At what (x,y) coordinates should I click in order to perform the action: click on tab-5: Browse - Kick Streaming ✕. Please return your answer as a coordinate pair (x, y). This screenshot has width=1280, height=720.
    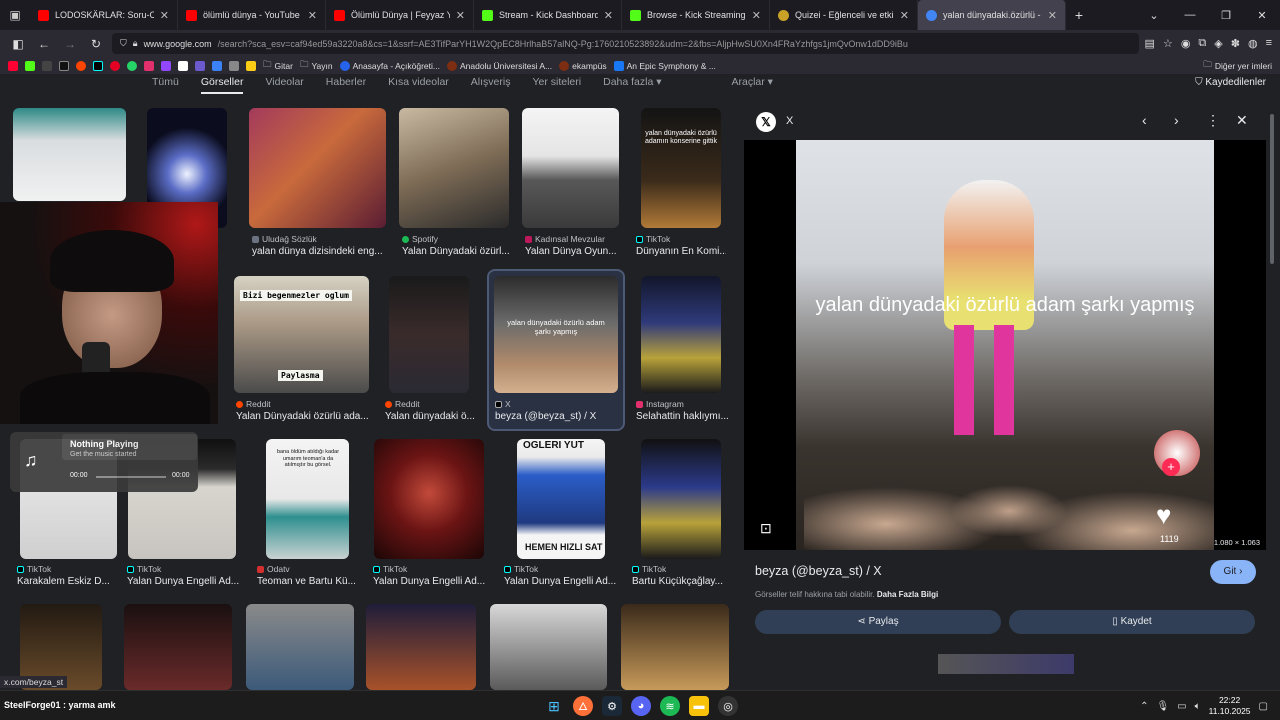
    Looking at the image, I should click on (696, 15).